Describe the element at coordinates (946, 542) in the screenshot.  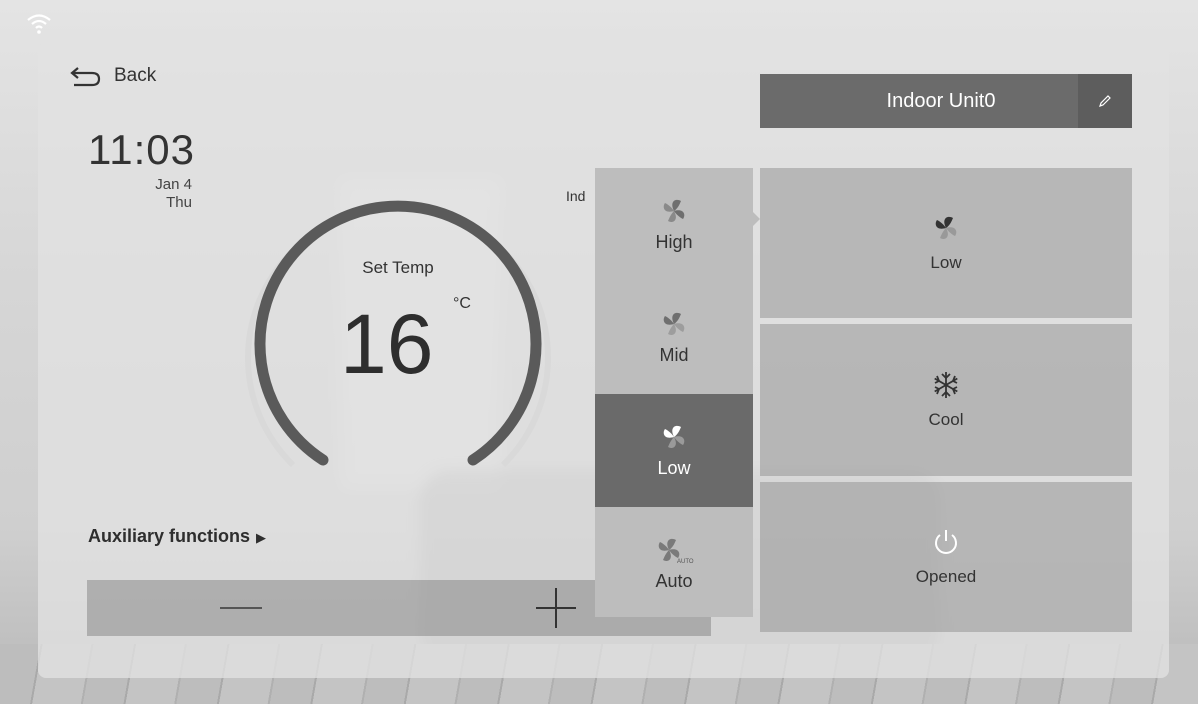
I see `power-icon` at that location.